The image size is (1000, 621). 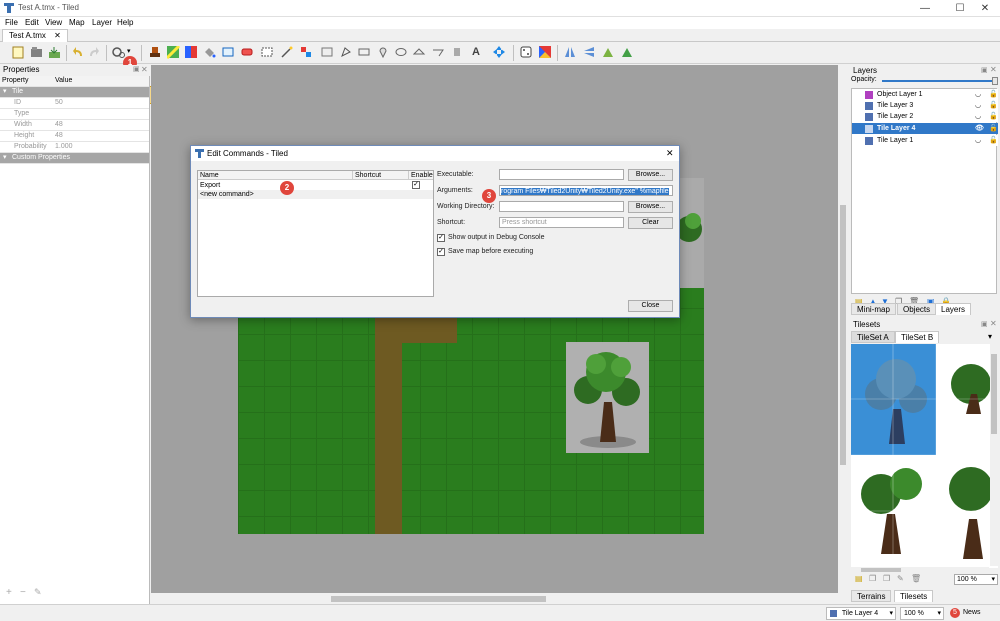 I want to click on tab-objects: Objects, so click(x=917, y=309).